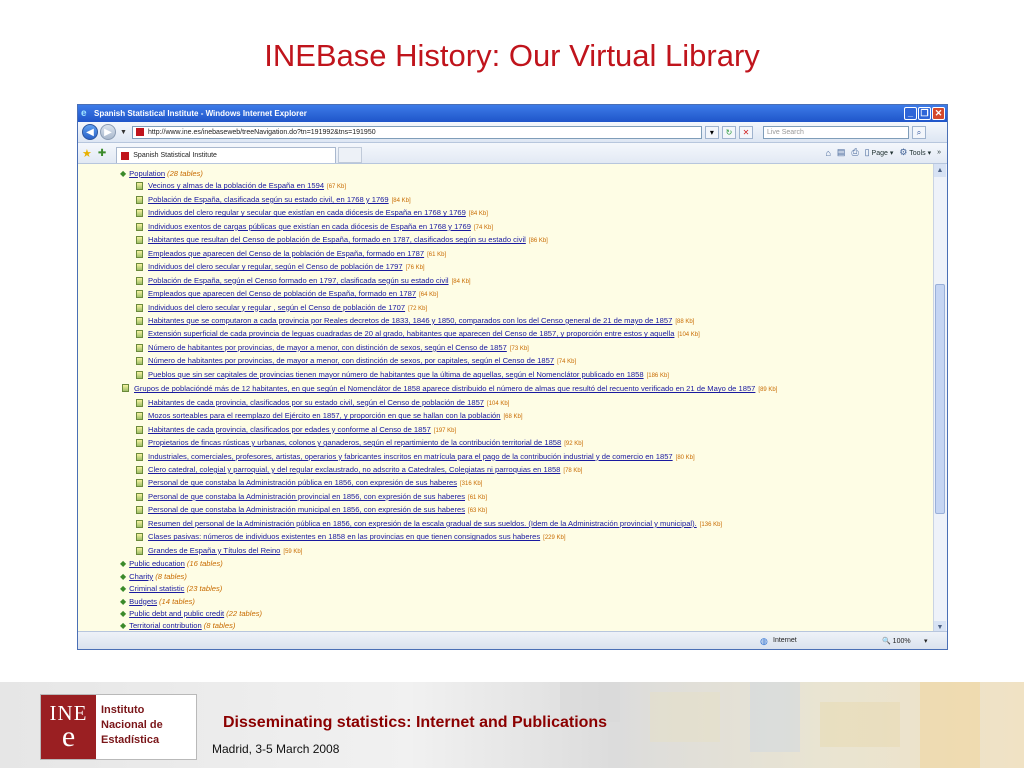 The width and height of the screenshot is (1024, 768). What do you see at coordinates (147, 173) in the screenshot?
I see `category-name: Population` at bounding box center [147, 173].